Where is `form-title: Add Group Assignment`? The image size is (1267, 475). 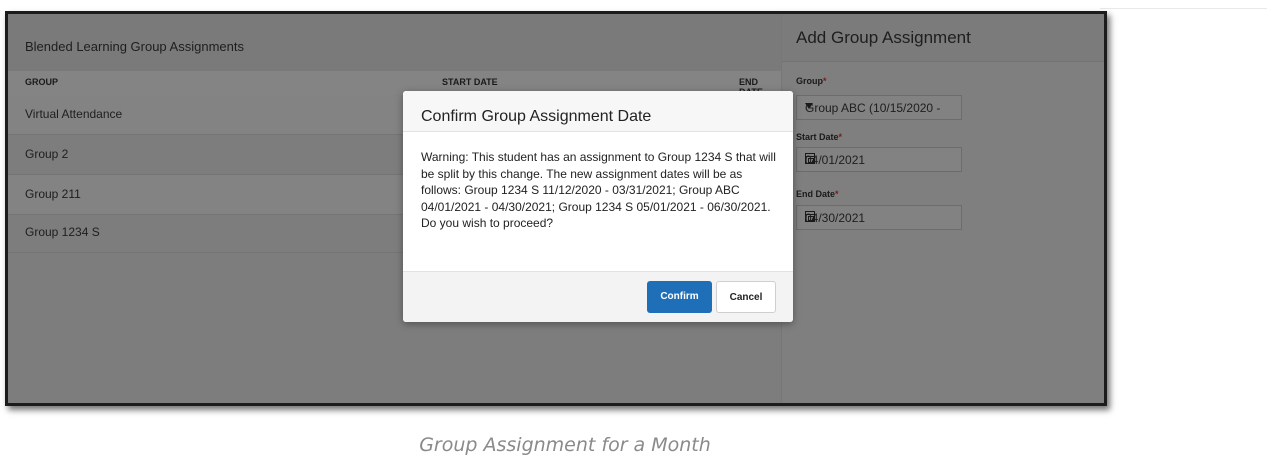 form-title: Add Group Assignment is located at coordinates (883, 37).